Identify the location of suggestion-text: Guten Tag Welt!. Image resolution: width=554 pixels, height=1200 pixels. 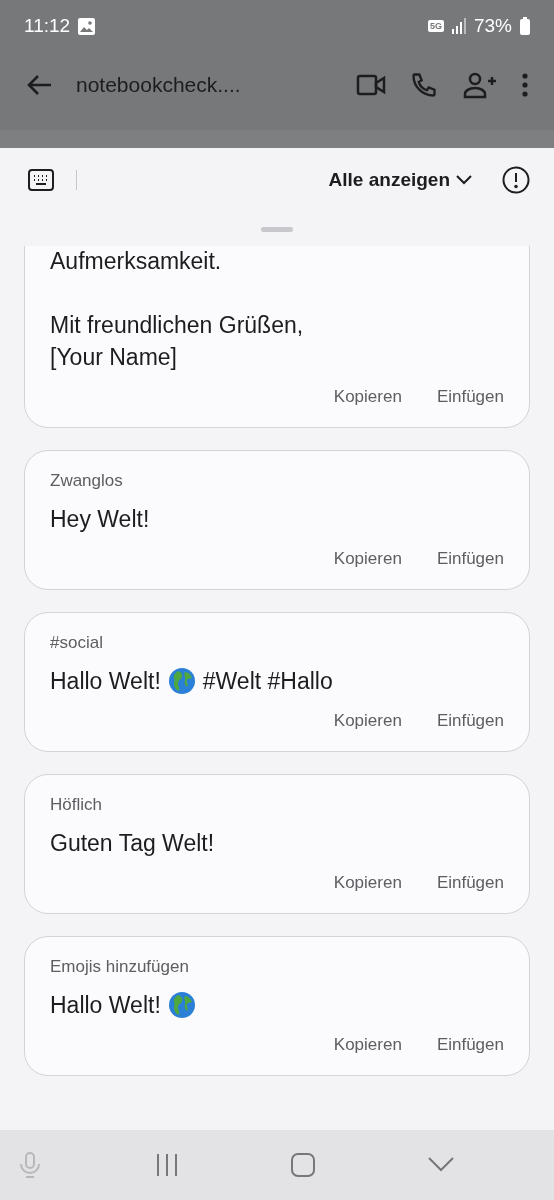
(132, 843).